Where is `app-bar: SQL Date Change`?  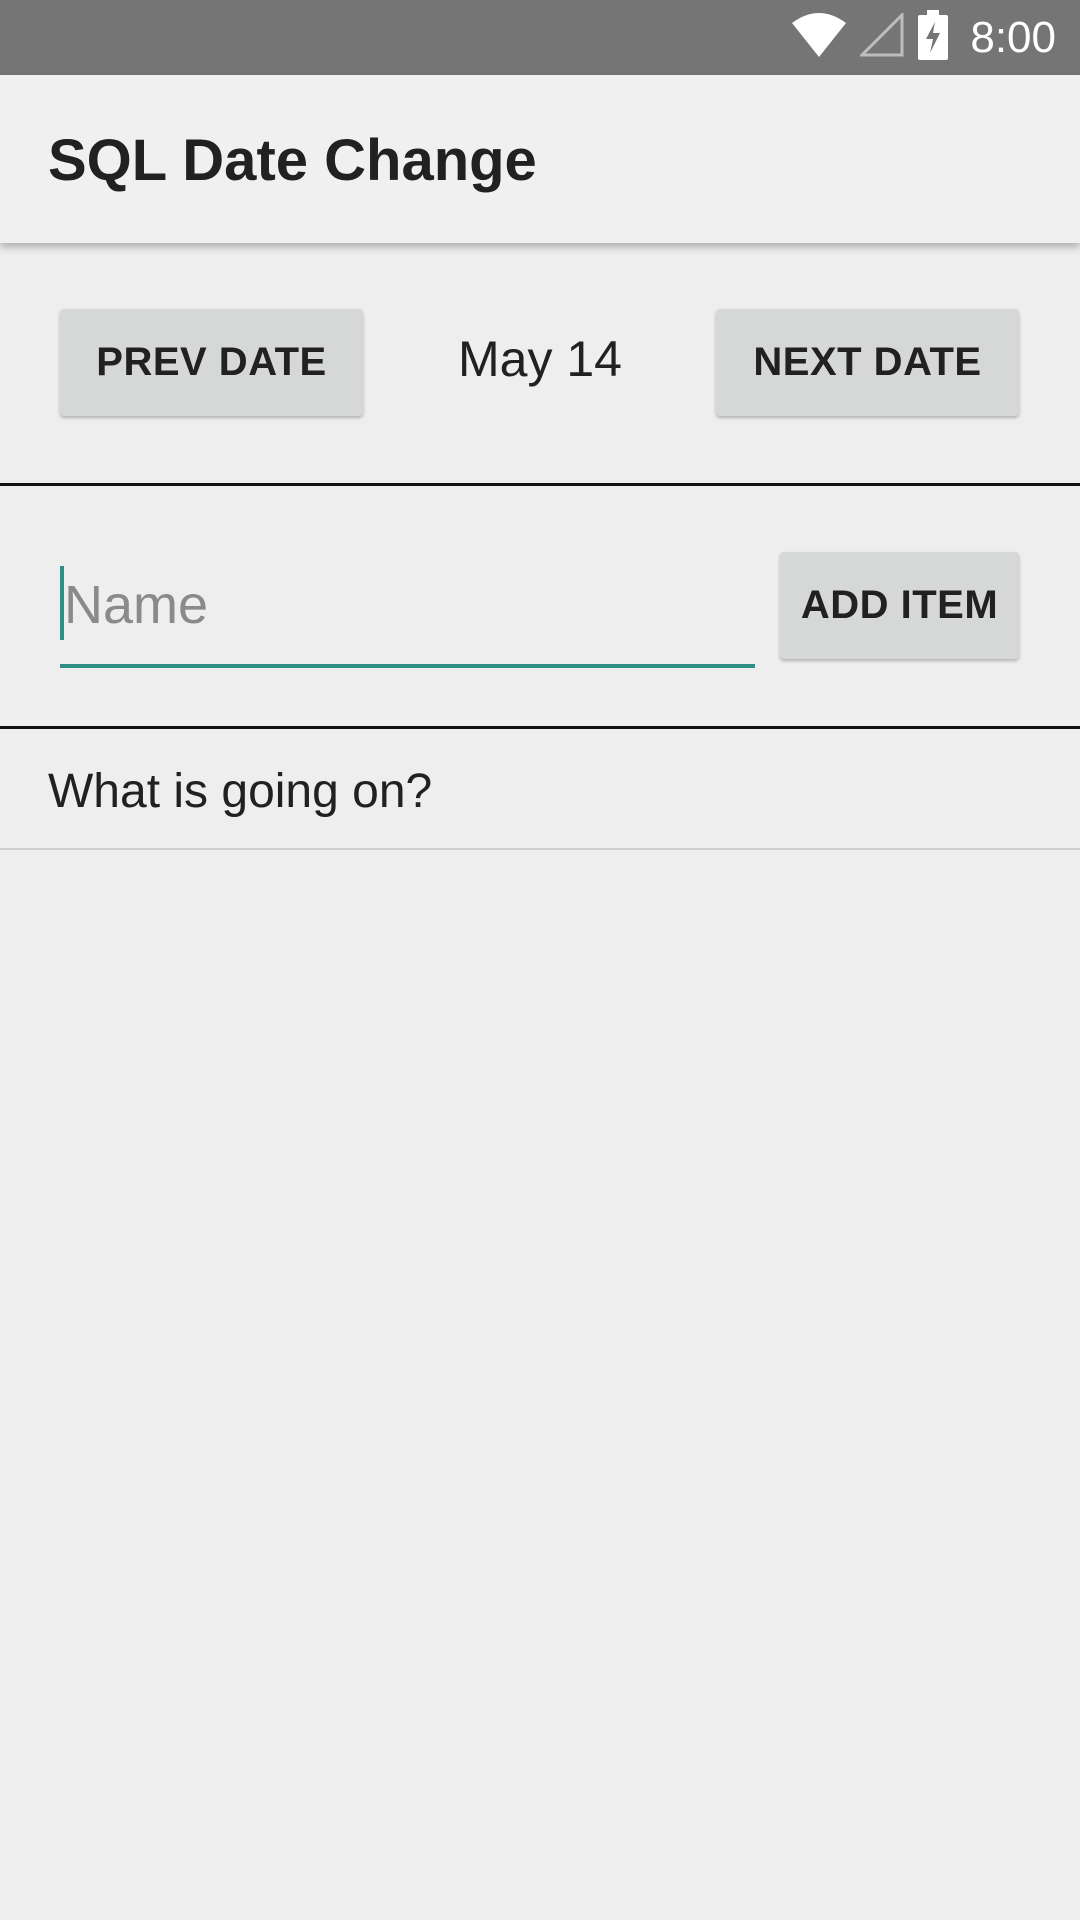 app-bar: SQL Date Change is located at coordinates (540, 159).